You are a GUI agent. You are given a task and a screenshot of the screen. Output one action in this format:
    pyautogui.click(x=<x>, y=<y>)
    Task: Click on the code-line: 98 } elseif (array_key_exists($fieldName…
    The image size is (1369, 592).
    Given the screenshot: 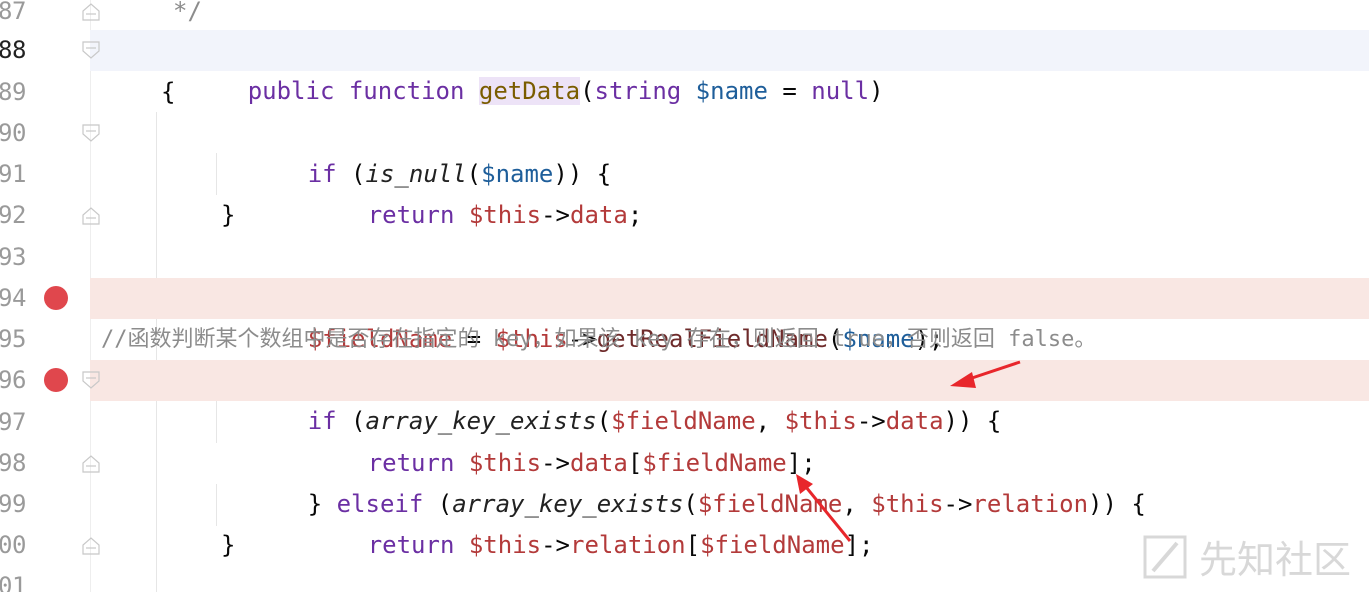 What is the action you would take?
    pyautogui.click(x=684, y=480)
    